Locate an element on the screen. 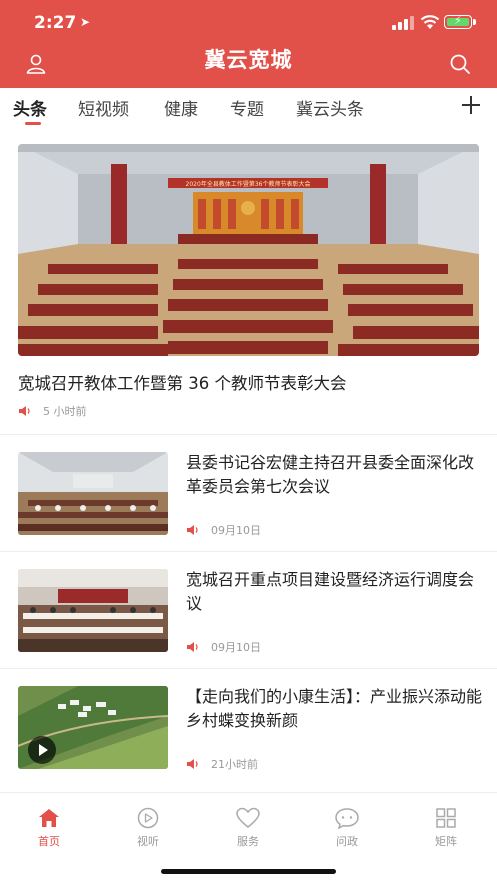  tab-short-video: 短视频 is located at coordinates (103, 107).